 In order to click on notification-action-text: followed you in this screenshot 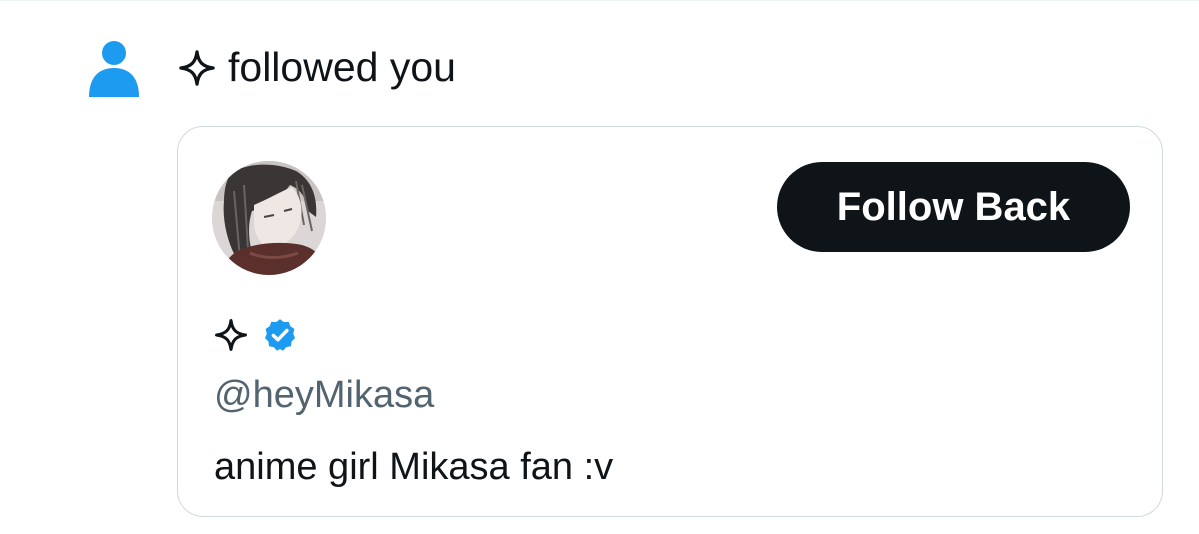, I will do `click(342, 67)`.